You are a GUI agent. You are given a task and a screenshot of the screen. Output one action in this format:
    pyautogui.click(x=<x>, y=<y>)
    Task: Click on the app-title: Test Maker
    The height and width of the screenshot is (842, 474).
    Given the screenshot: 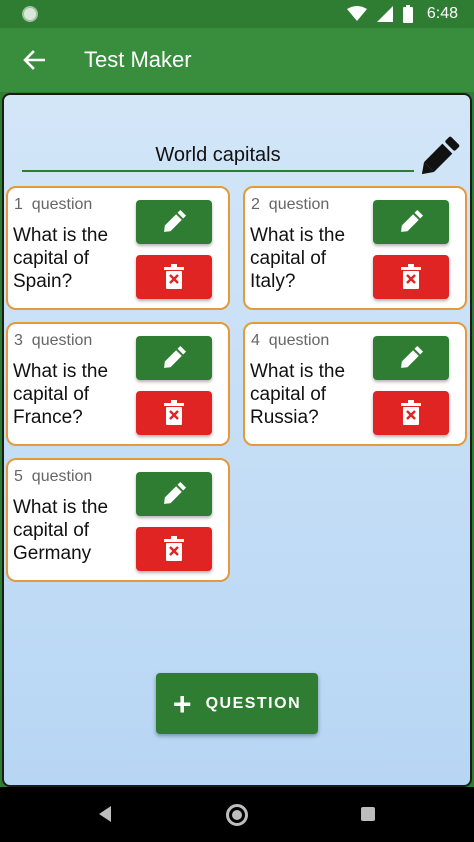 What is the action you would take?
    pyautogui.click(x=138, y=59)
    